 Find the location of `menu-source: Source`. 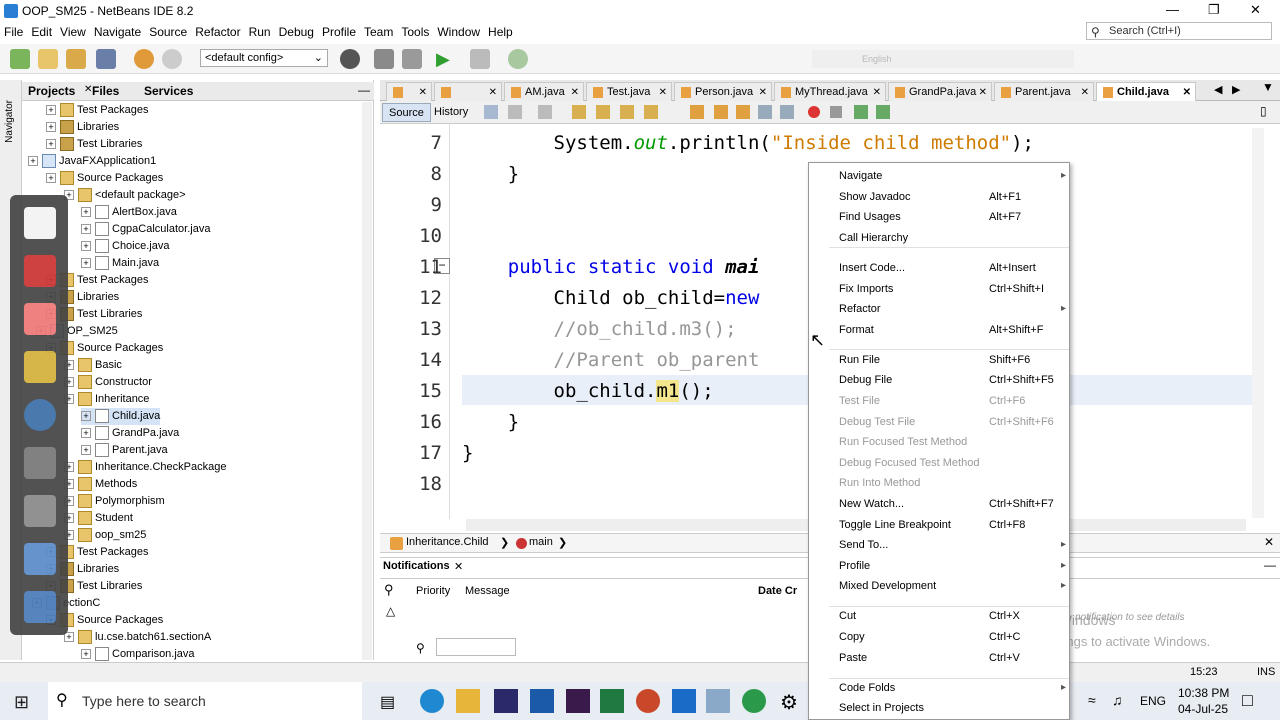

menu-source: Source is located at coordinates (168, 32).